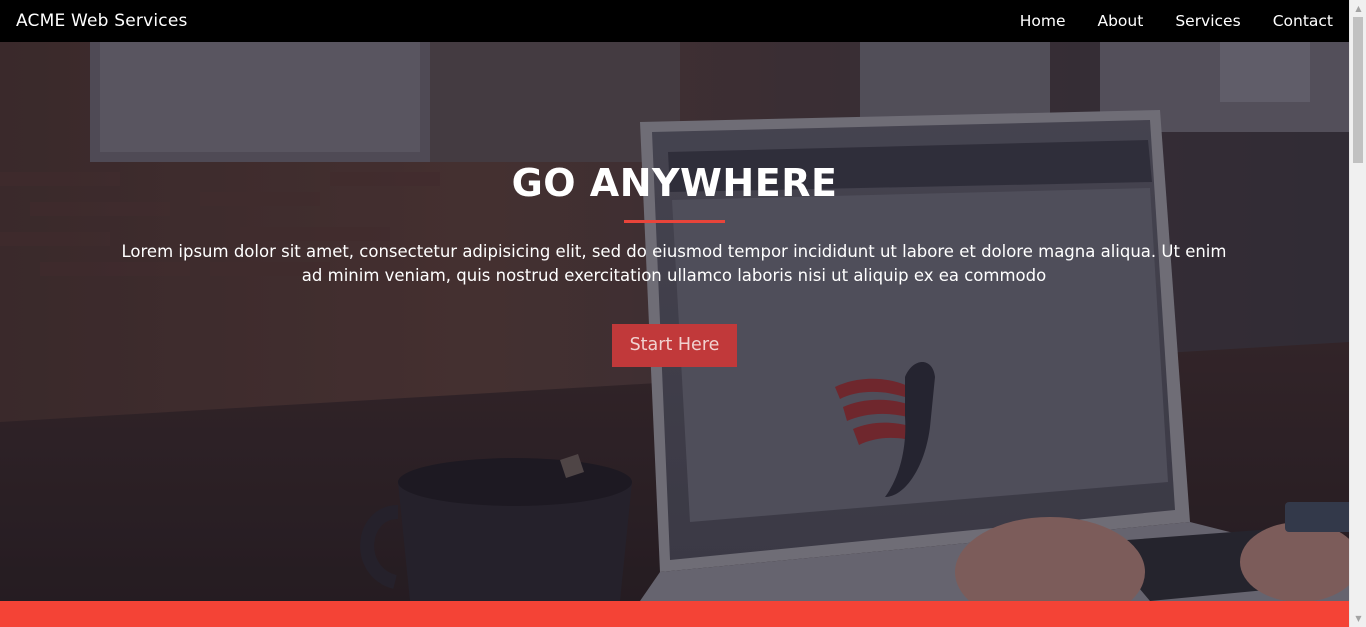 The image size is (1366, 627). Describe the element at coordinates (674, 183) in the screenshot. I see `hero-title: GO ANYWHERE` at that location.